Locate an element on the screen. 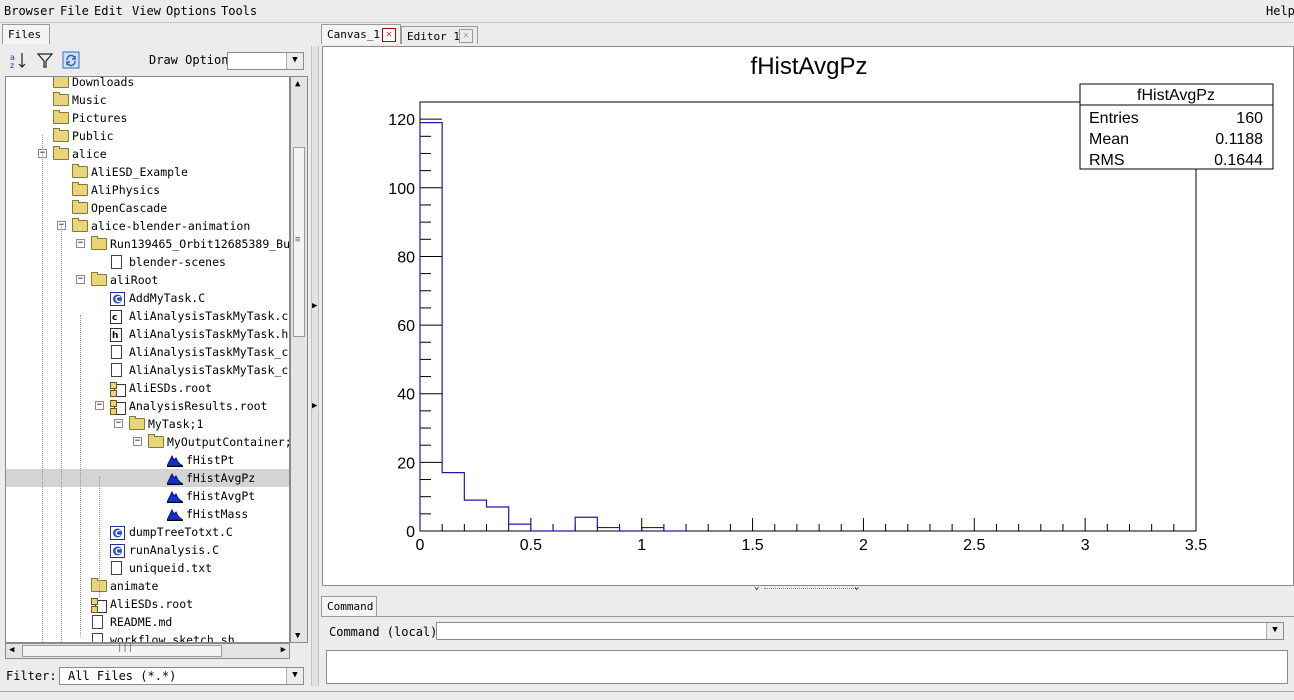 This screenshot has height=700, width=1294. tree-node-label: alice-blender-animation is located at coordinates (171, 226).